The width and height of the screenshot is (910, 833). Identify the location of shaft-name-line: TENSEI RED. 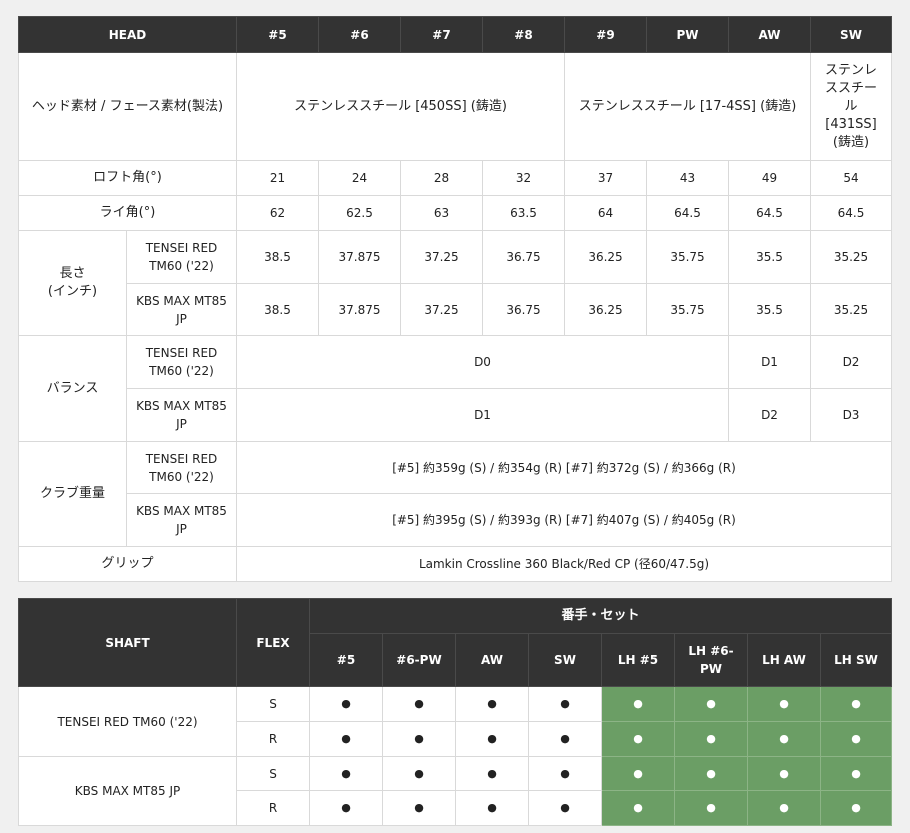
(181, 353).